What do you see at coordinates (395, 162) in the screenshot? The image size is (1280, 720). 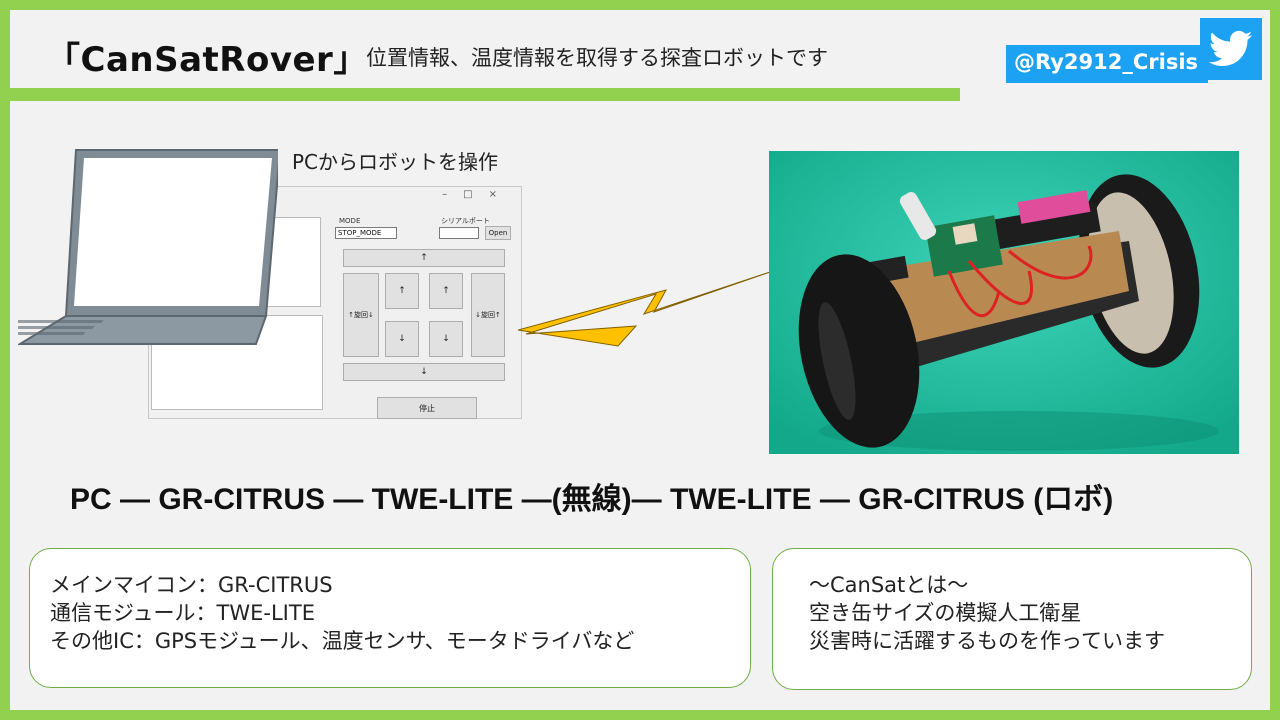 I see `pc-caption: PCからロボットを操作` at bounding box center [395, 162].